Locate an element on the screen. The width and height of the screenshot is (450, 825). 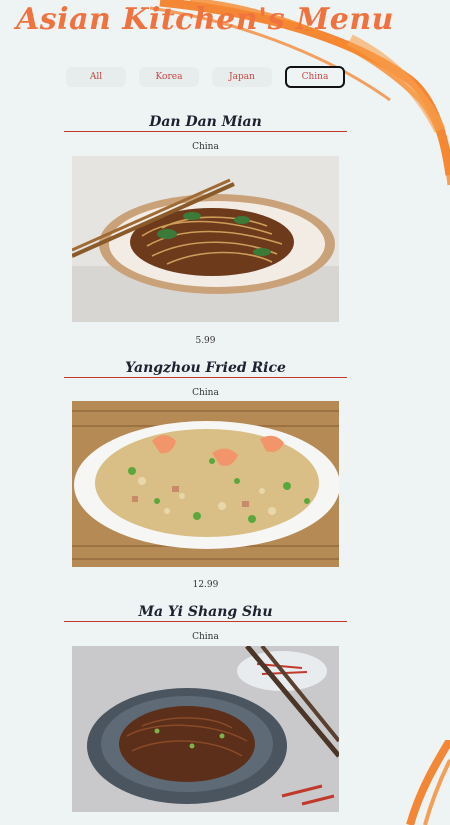
filter-korea-button: Korea is located at coordinates (169, 77).